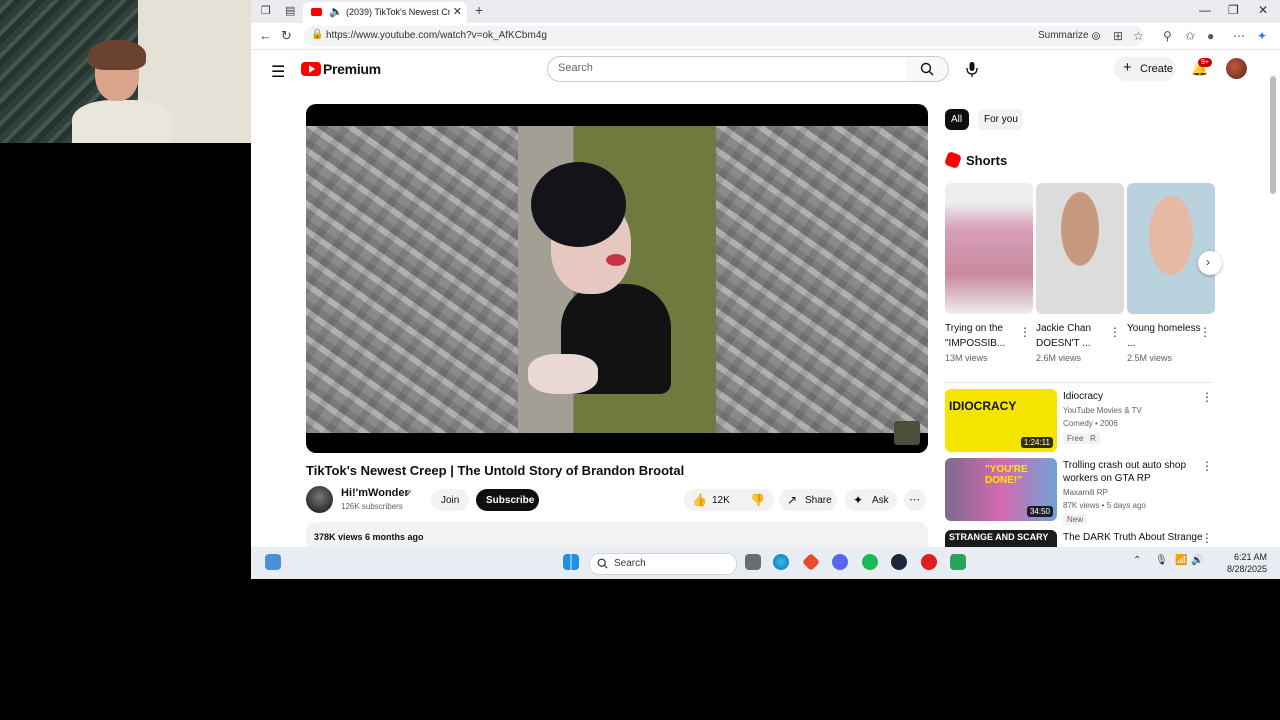 Image resolution: width=1280 pixels, height=720 pixels. Describe the element at coordinates (1207, 466) in the screenshot. I see `rec-more-icon-2: ⋮` at that location.